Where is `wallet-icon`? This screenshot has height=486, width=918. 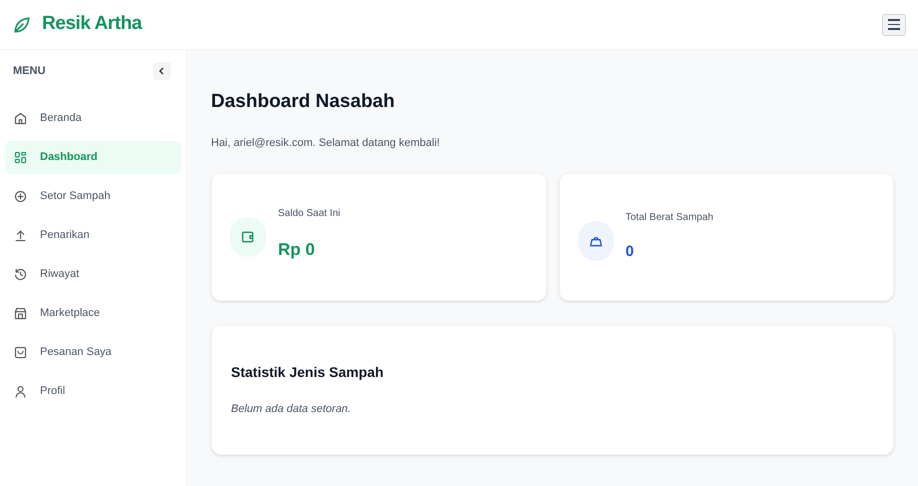
wallet-icon is located at coordinates (248, 237).